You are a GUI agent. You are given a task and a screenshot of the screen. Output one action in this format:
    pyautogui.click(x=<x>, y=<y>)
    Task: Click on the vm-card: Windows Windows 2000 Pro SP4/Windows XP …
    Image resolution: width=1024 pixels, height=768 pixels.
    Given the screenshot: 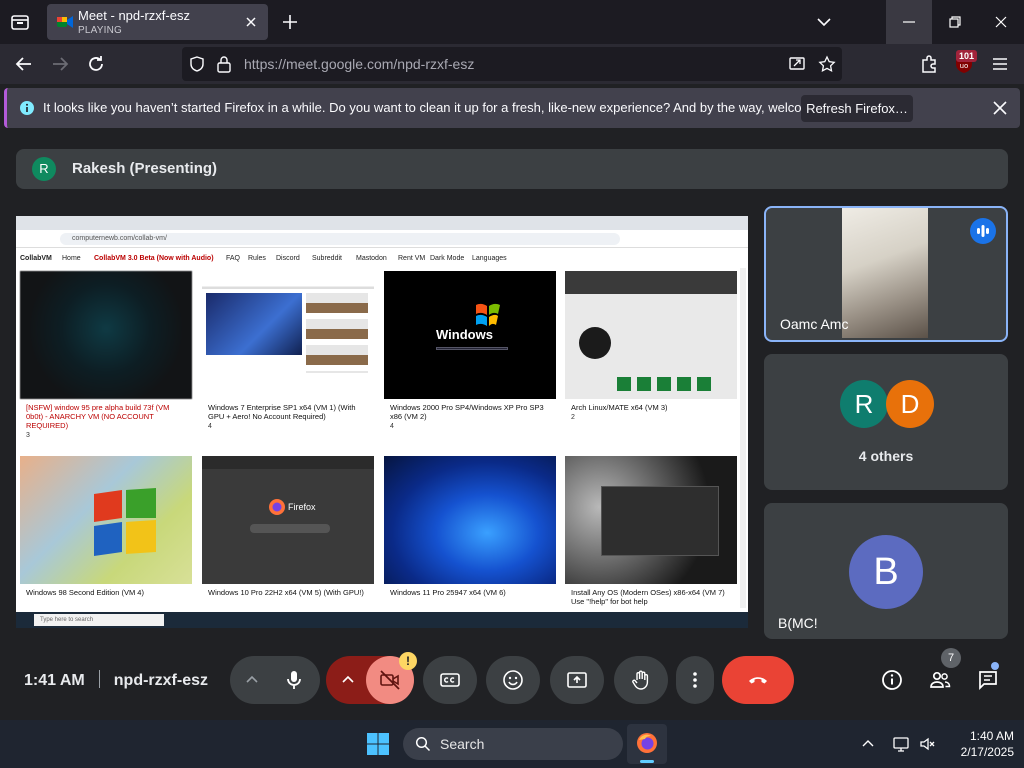 What is the action you would take?
    pyautogui.click(x=470, y=351)
    